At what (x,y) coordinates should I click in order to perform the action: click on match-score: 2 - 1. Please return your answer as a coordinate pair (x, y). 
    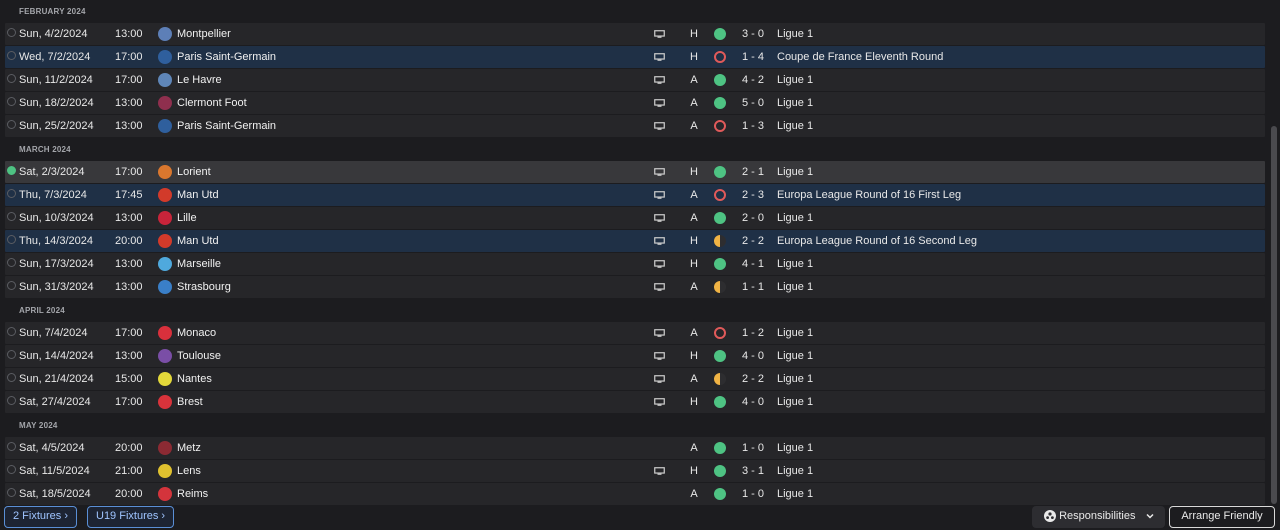
    Looking at the image, I should click on (753, 172).